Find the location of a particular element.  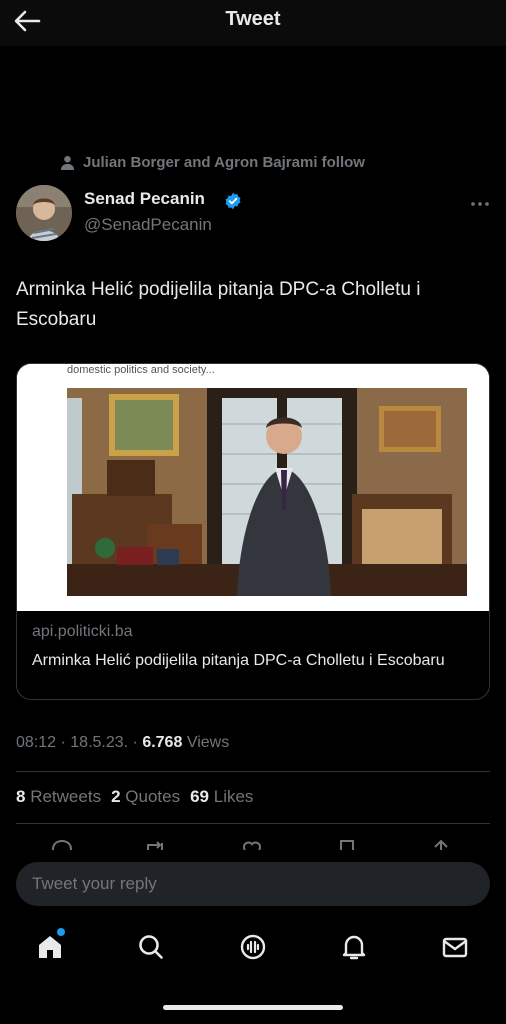

author-handle: @SenadPecanin is located at coordinates (148, 225).